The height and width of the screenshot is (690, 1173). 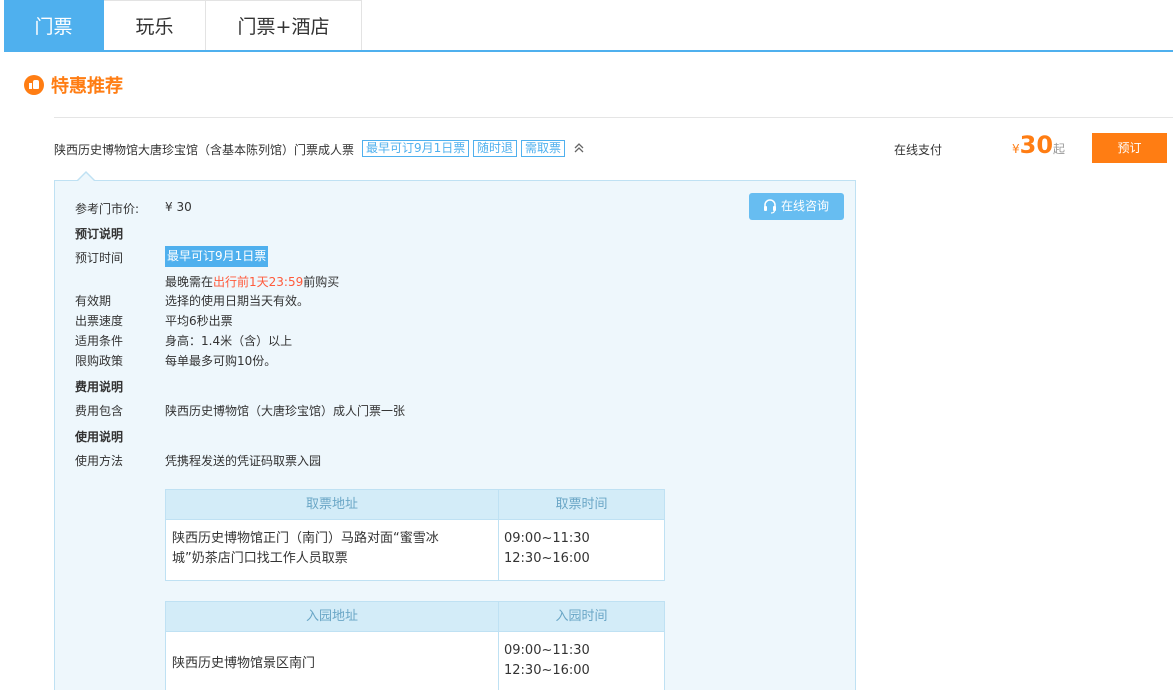 I want to click on pickup-address-line2: 城”奶茶店门口找工作人员取票, so click(x=260, y=558).